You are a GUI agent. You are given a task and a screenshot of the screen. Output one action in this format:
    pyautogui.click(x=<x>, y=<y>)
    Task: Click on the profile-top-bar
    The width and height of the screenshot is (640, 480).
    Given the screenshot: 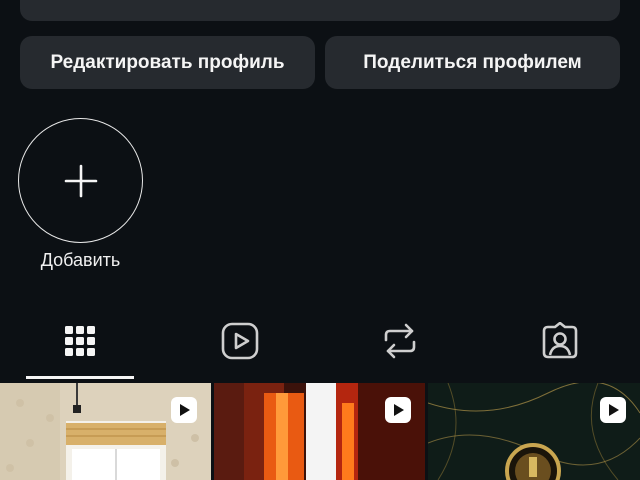 What is the action you would take?
    pyautogui.click(x=320, y=10)
    